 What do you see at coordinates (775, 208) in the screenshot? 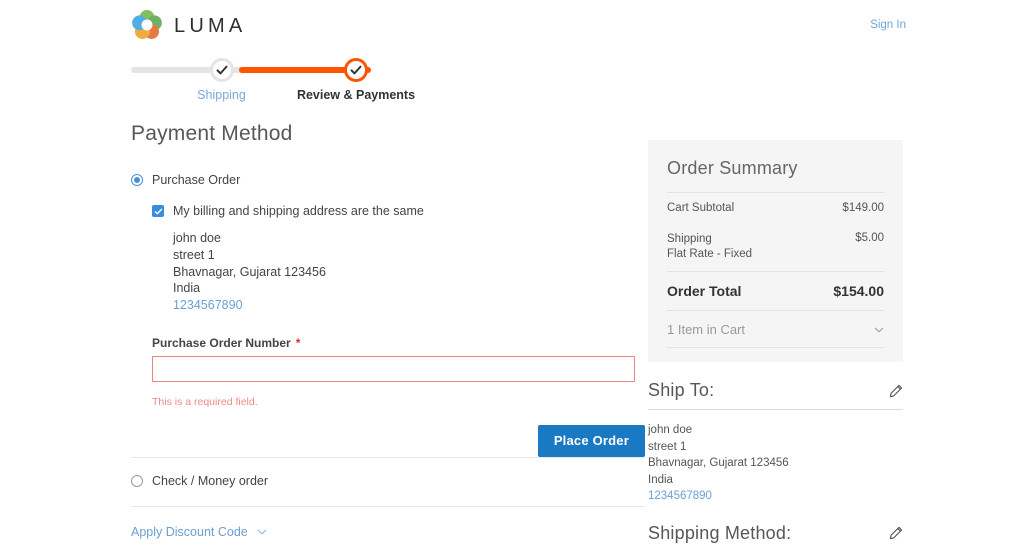
I see `summary-row-cart-subtotal: Cart Subtotal $149.00` at bounding box center [775, 208].